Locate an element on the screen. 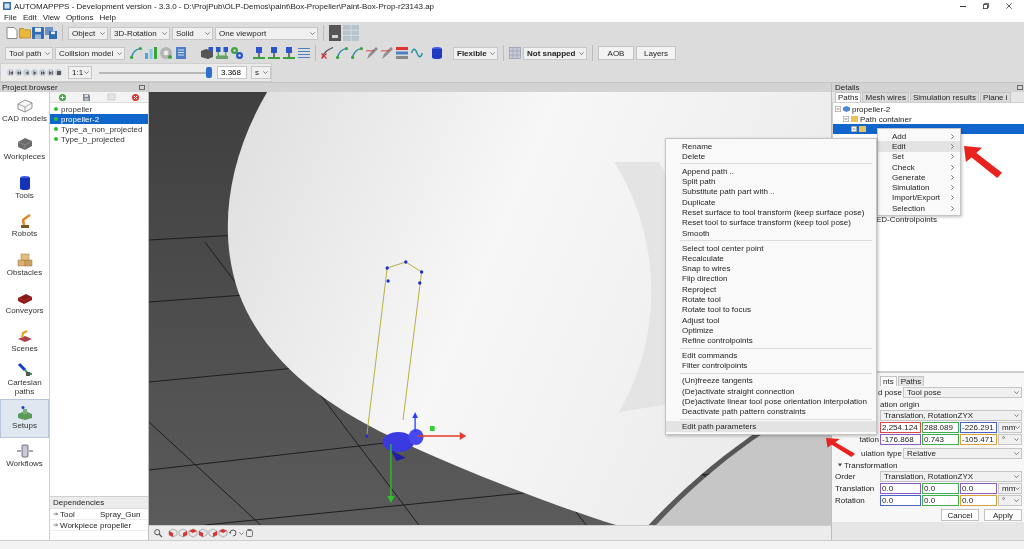 The width and height of the screenshot is (1024, 549). delete-icon is located at coordinates (136, 97).